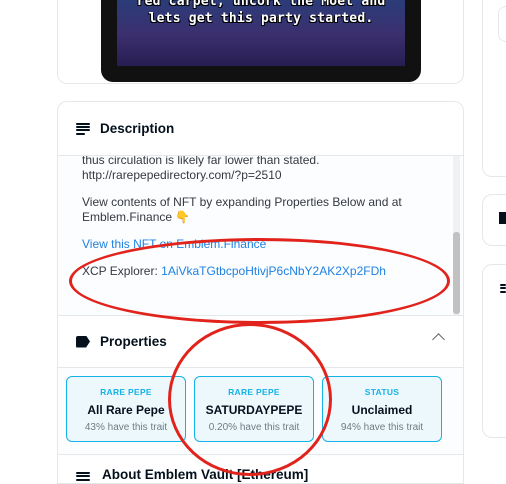 The width and height of the screenshot is (506, 484). I want to click on property-rarity: 0.20% have this trait, so click(254, 427).